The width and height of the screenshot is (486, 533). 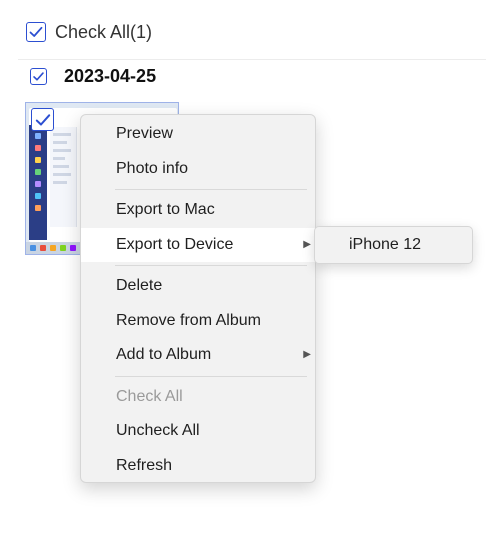 I want to click on menu-item-label: Remove from Album, so click(x=188, y=320).